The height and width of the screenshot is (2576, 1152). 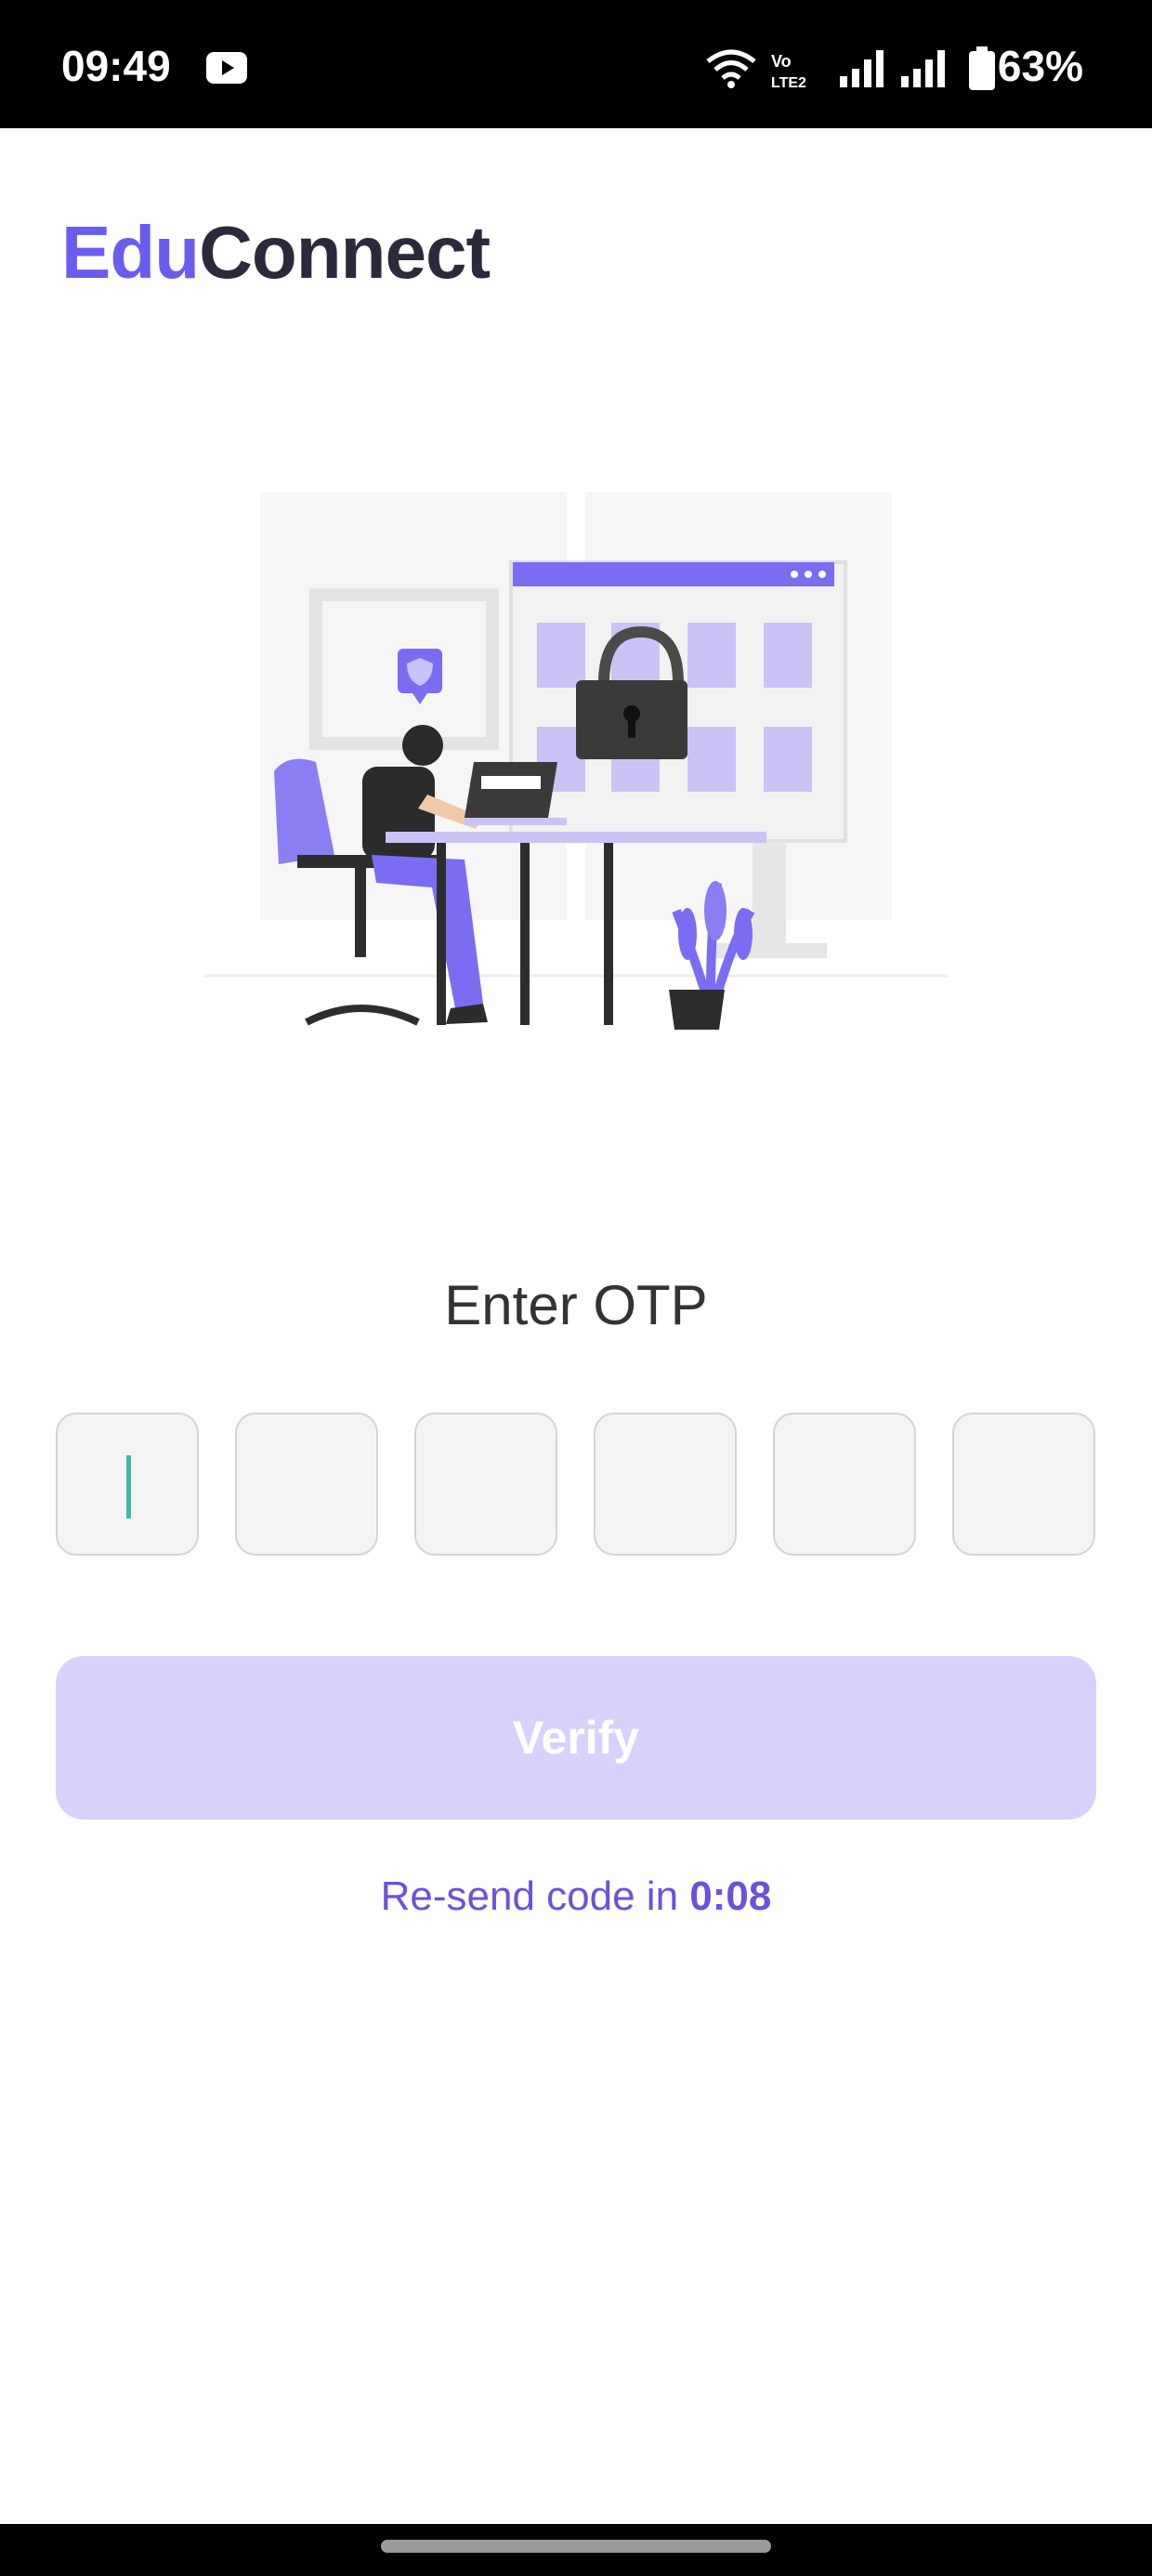 I want to click on app-logo: EduConnect, so click(x=276, y=253).